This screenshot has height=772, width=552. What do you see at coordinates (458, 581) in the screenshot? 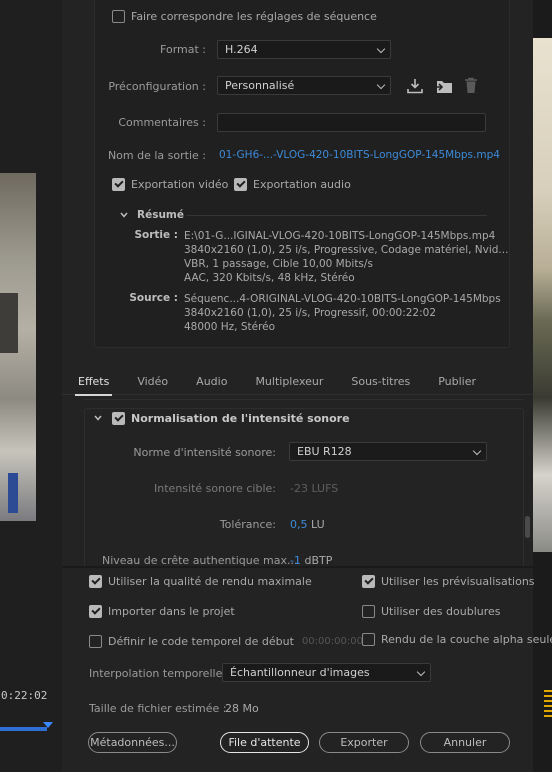
I see `use-previews-label: Utiliser les prévisualisations` at bounding box center [458, 581].